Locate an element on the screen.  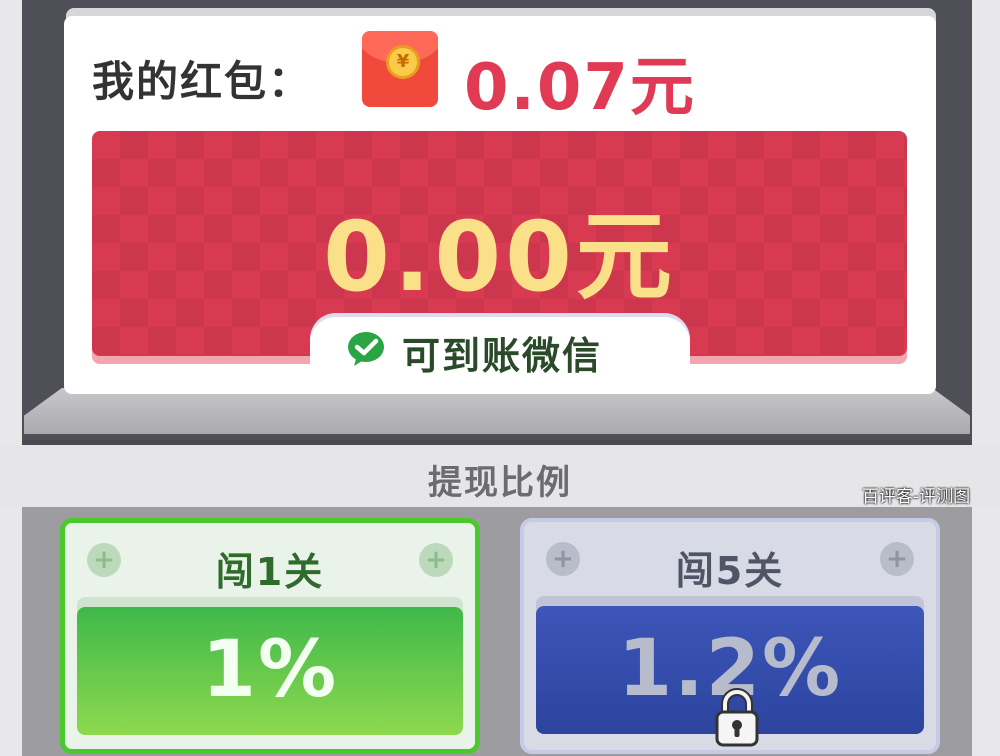
wechat-badge: 可到账微信 is located at coordinates (500, 348).